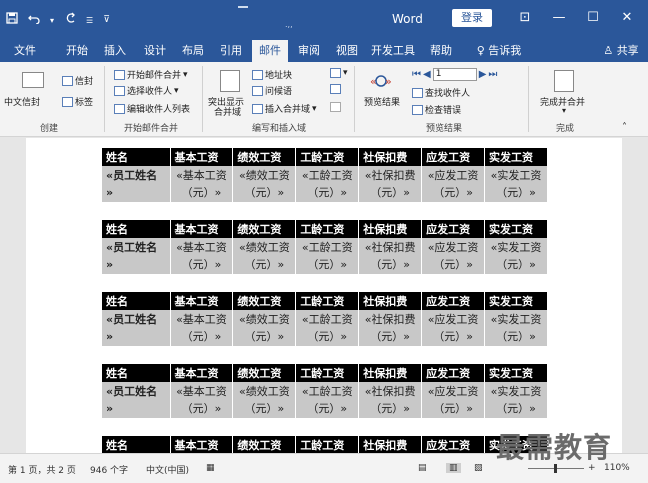  What do you see at coordinates (231, 51) in the screenshot?
I see `tab-references: 引用` at bounding box center [231, 51].